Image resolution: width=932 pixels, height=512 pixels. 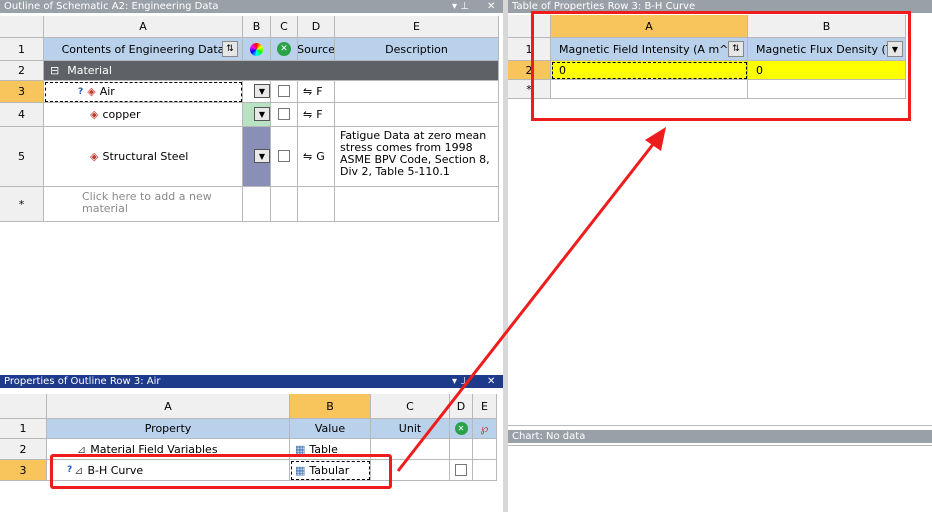 I want to click on copper-source-cell: ⇋ F, so click(x=316, y=115).